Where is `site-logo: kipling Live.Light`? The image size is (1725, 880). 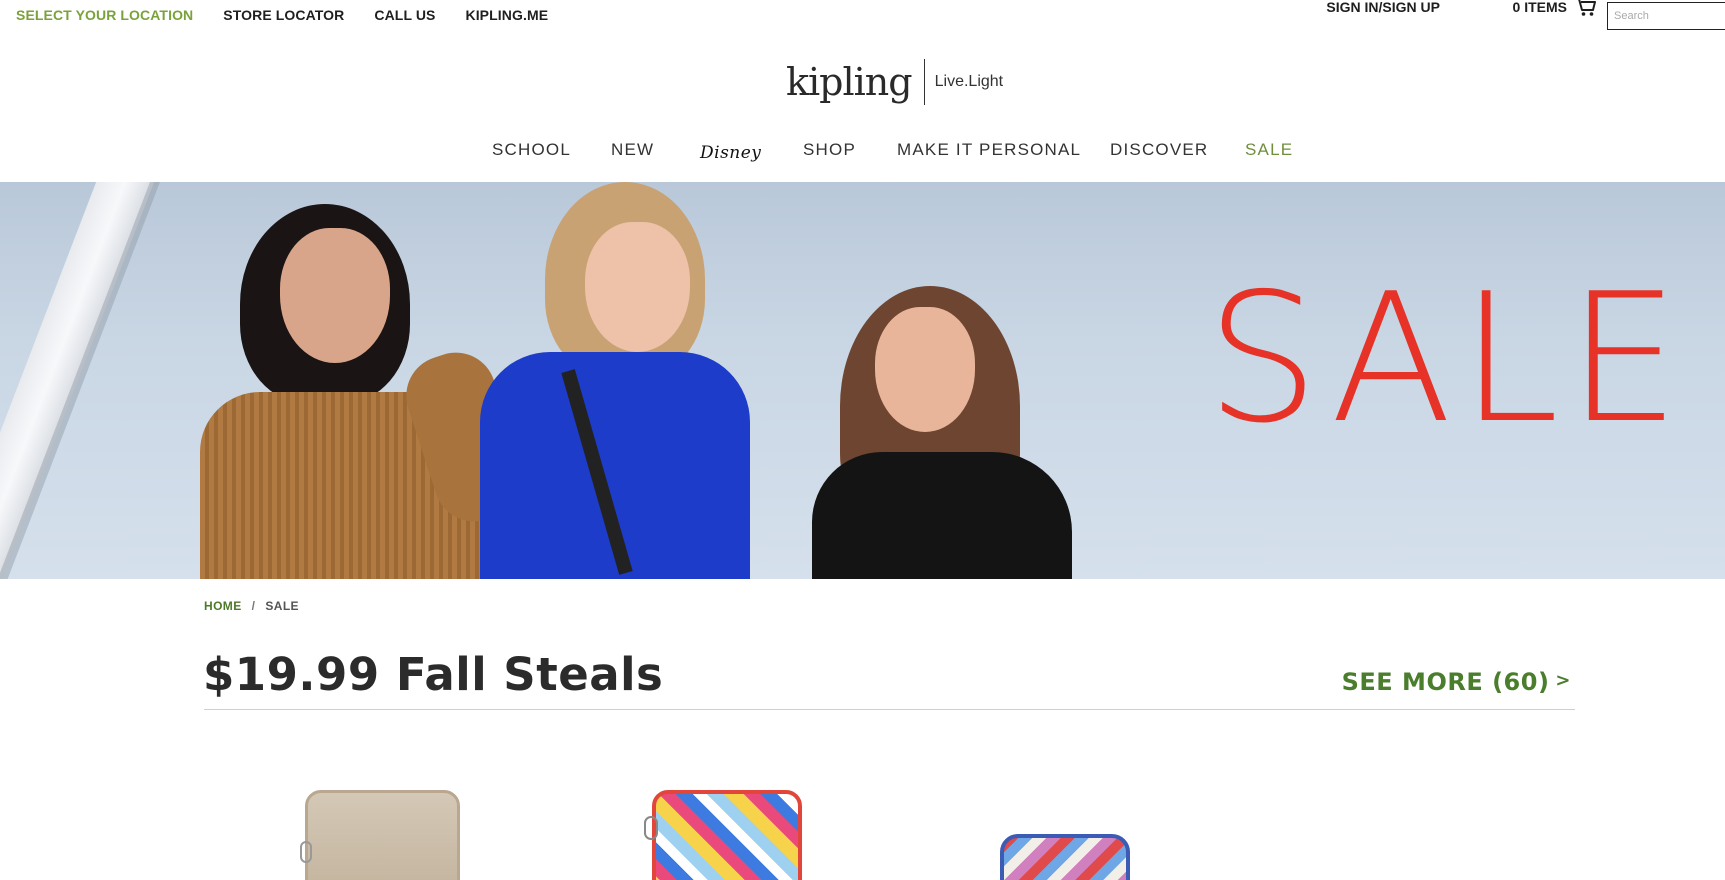 site-logo: kipling Live.Light is located at coordinates (894, 82).